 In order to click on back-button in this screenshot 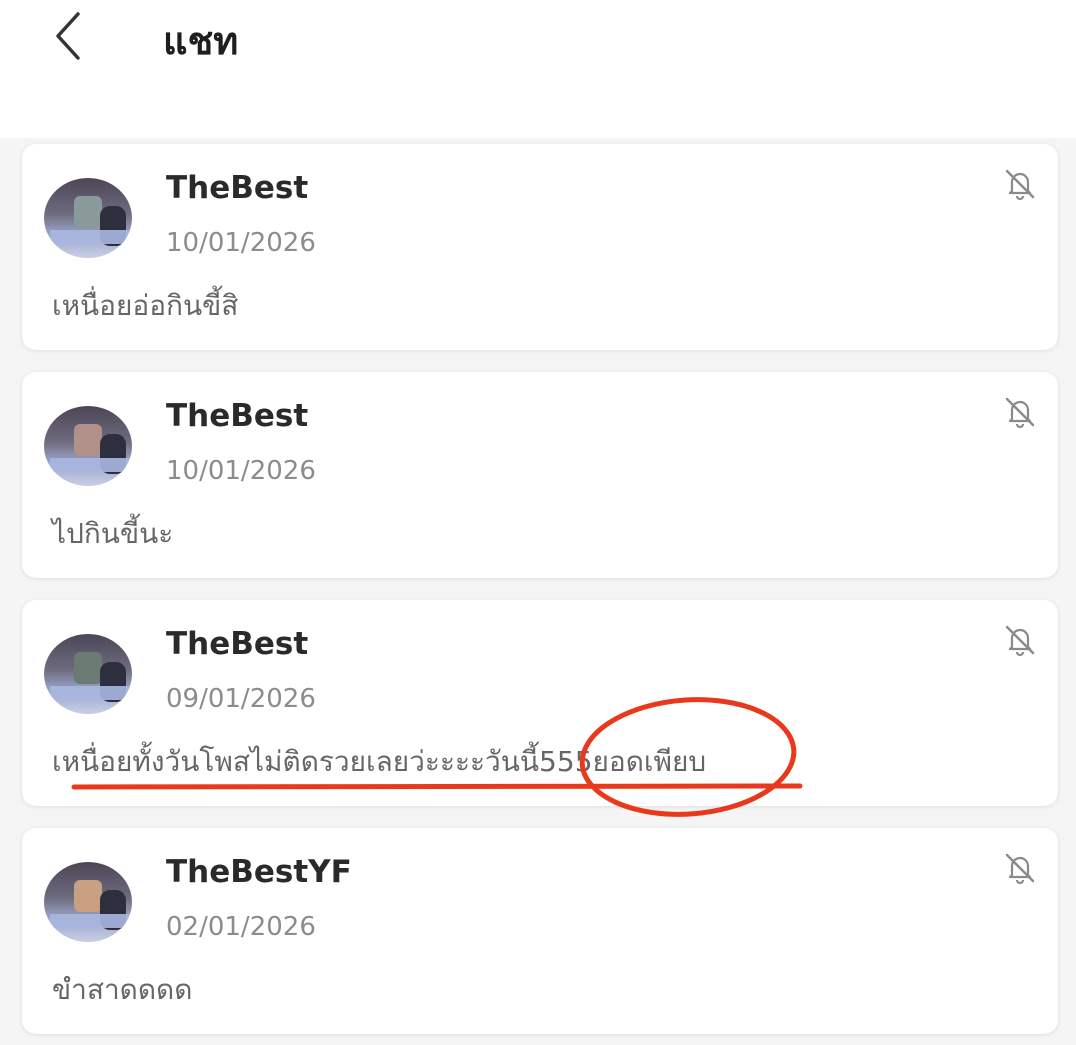, I will do `click(72, 36)`.